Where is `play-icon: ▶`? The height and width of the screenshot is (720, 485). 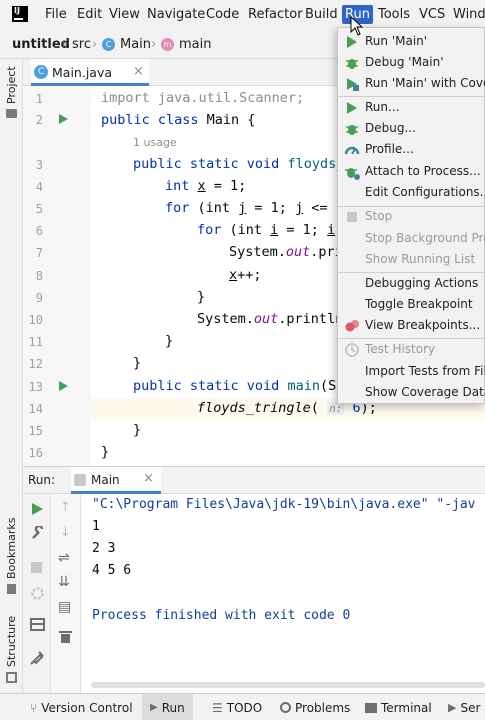 play-icon: ▶ is located at coordinates (154, 707).